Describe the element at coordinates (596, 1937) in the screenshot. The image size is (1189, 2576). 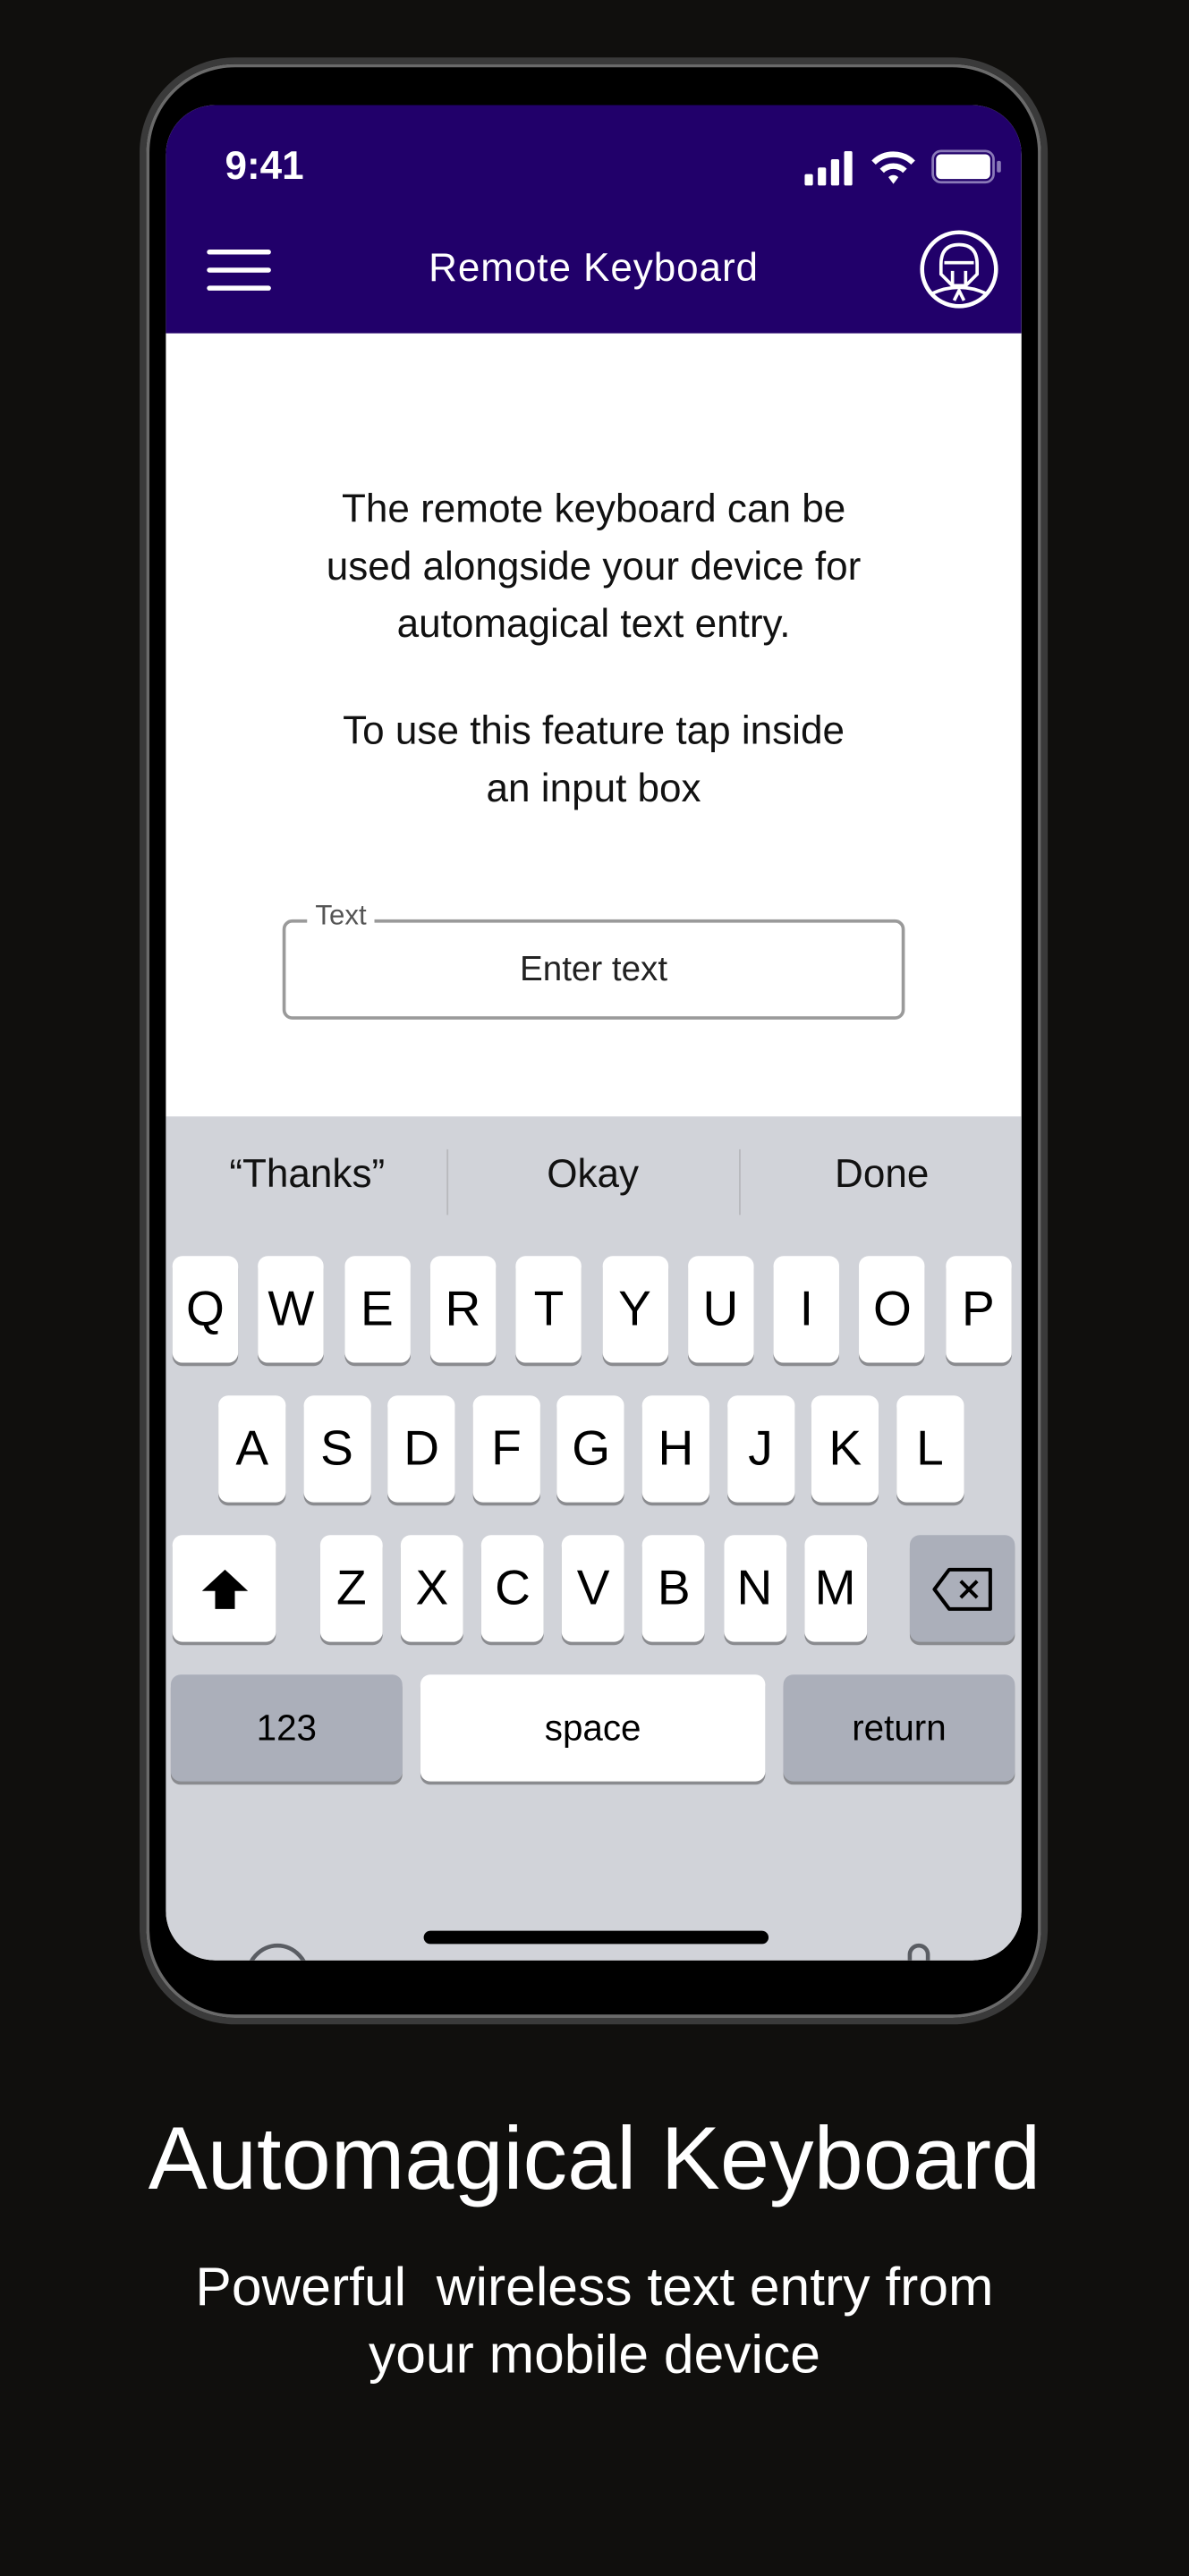
I see `home-indicator` at that location.